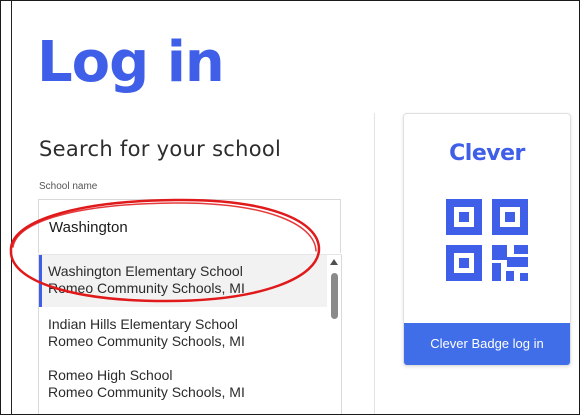  I want to click on result-school-name: Indian Hills Elementary School, so click(143, 324).